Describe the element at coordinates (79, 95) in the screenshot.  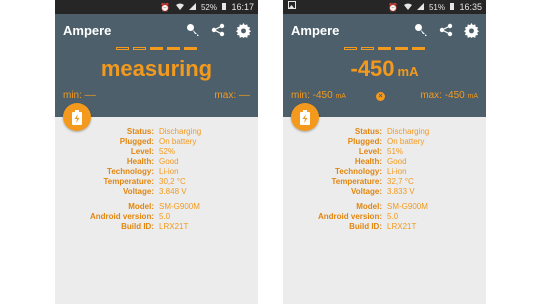
I see `min-reading: min: ––` at that location.